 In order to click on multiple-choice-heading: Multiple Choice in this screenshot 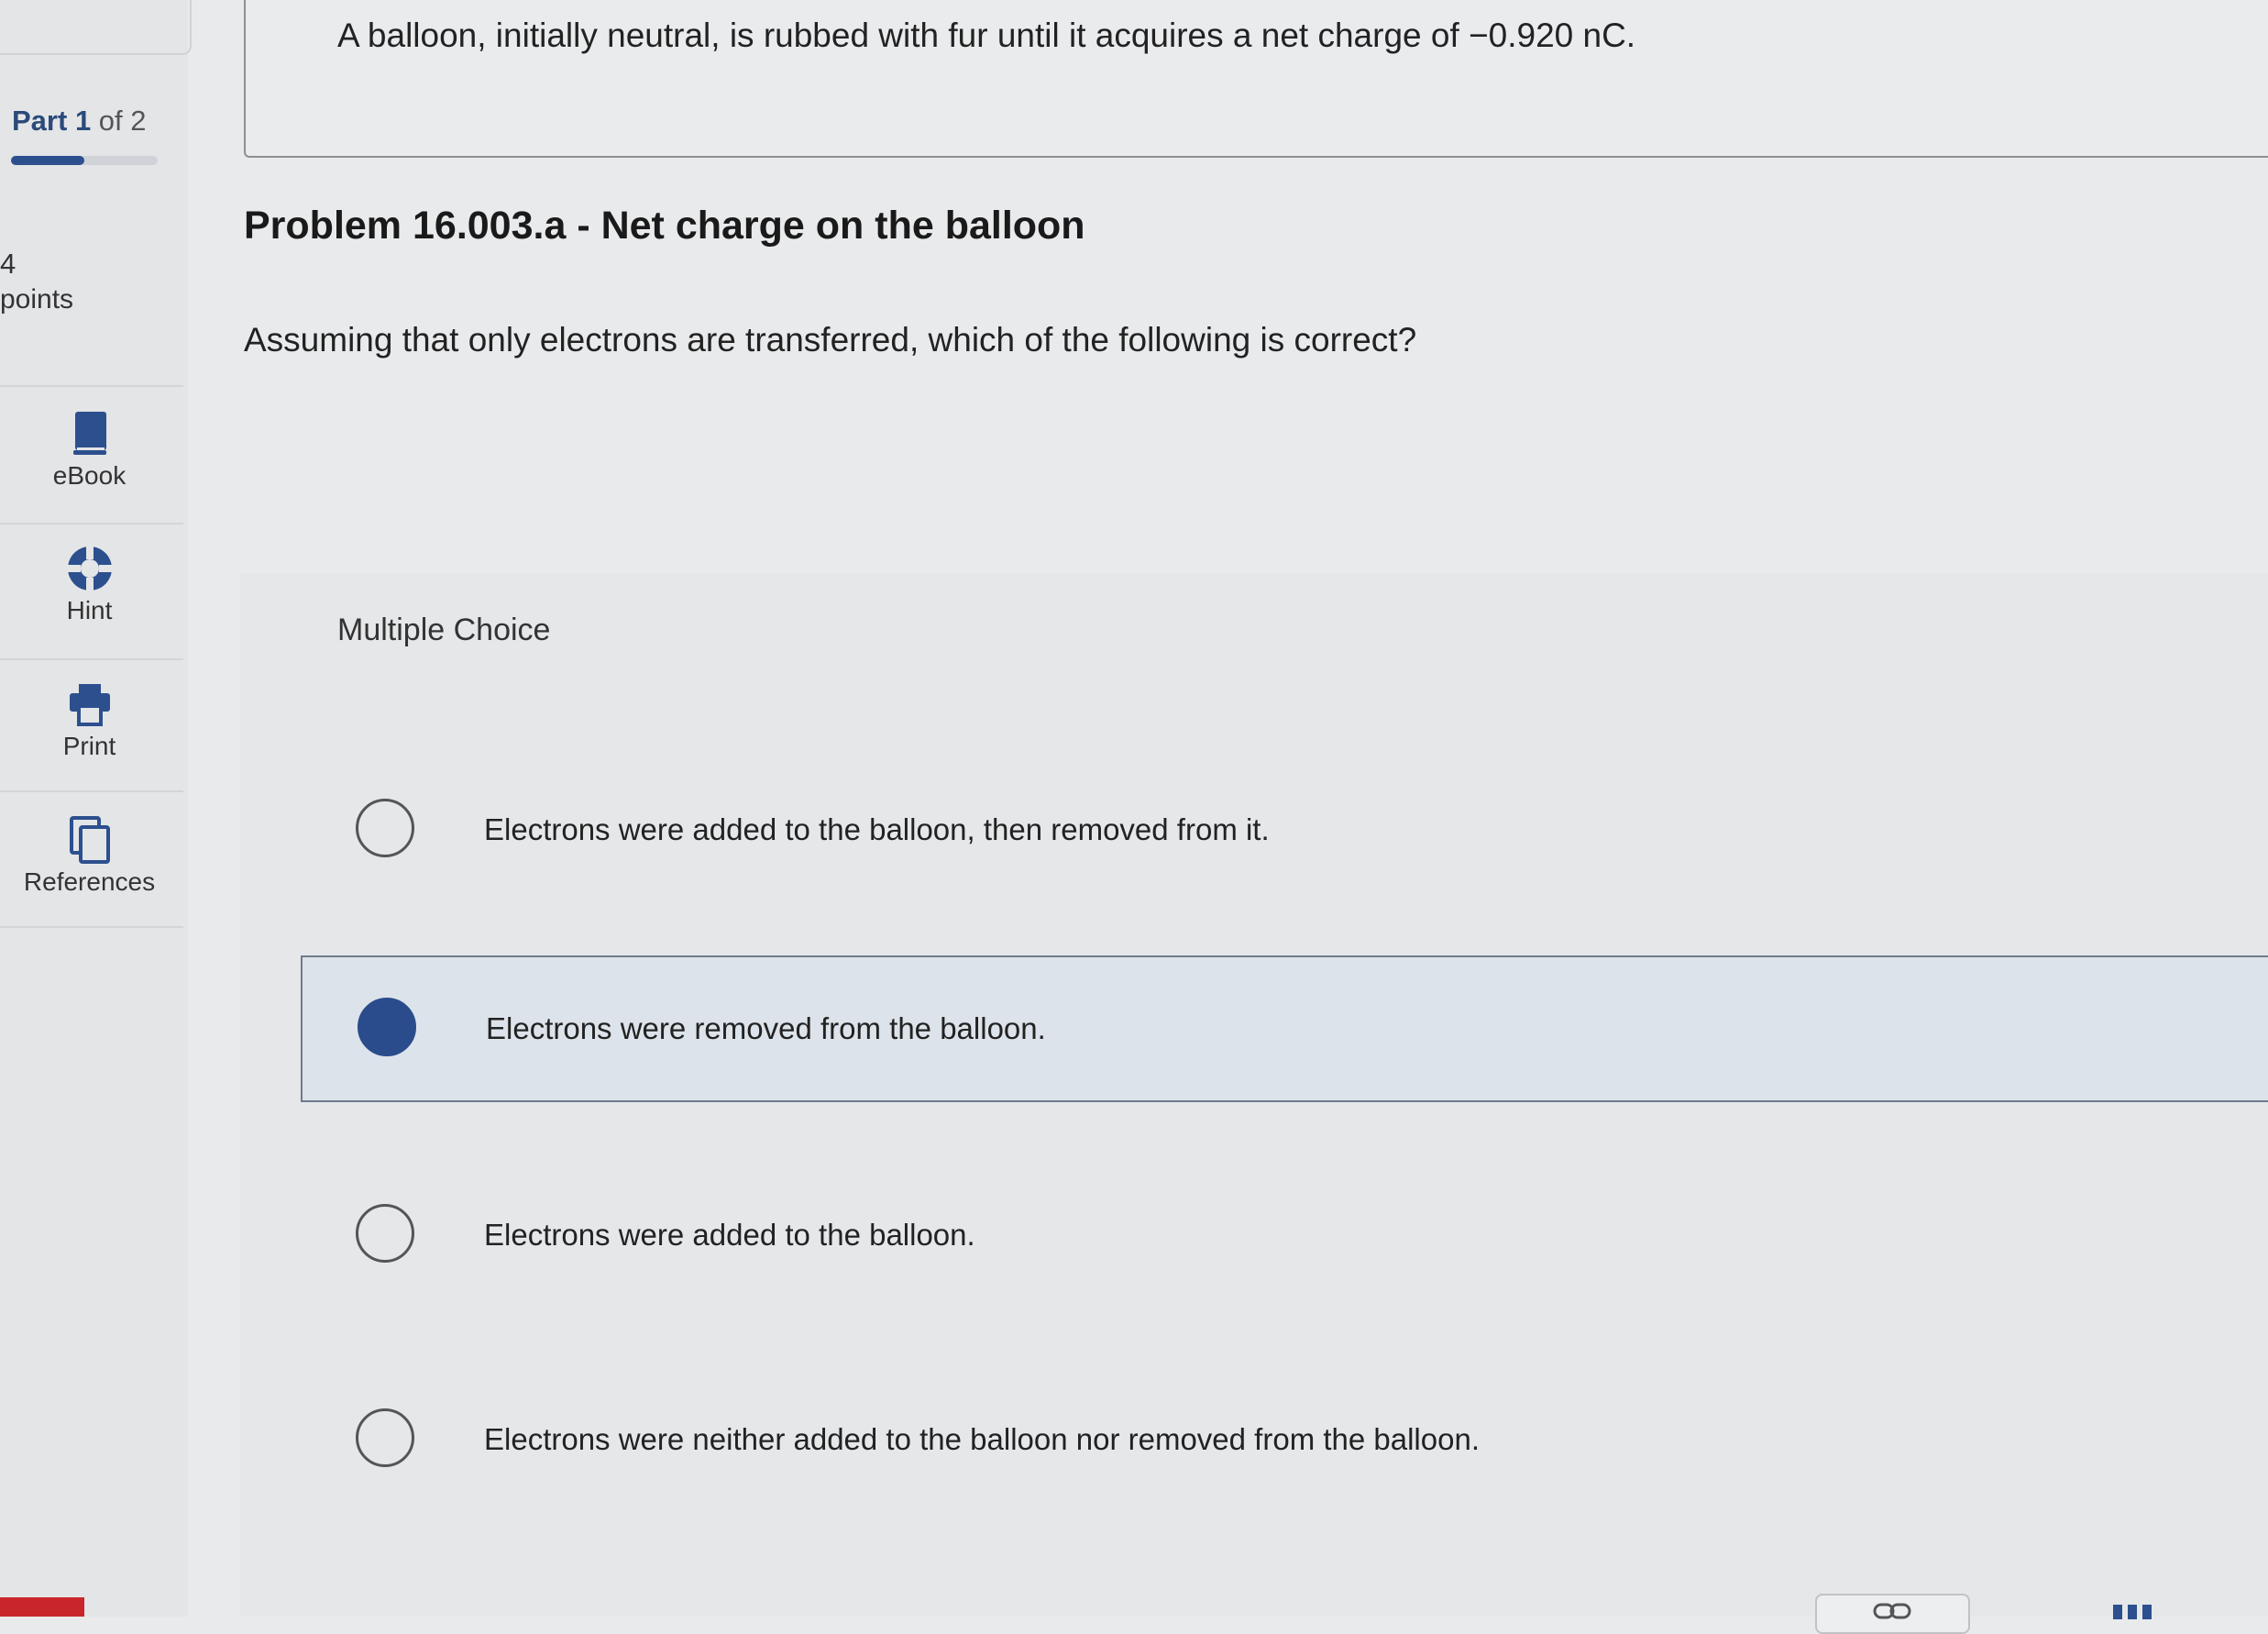, I will do `click(444, 630)`.